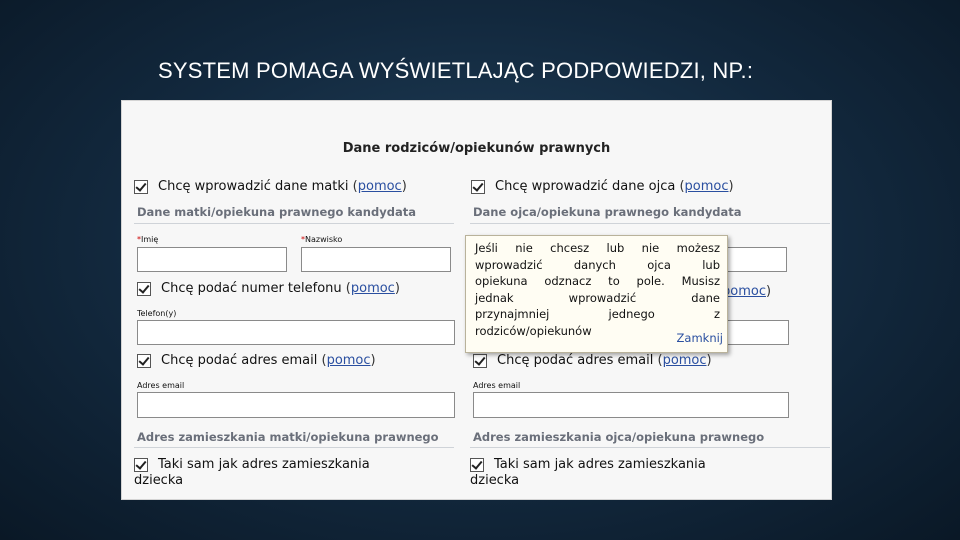 The image size is (960, 540). What do you see at coordinates (600, 464) in the screenshot?
I see `father-same-address-label: Taki sam jak adres zamieszkania` at bounding box center [600, 464].